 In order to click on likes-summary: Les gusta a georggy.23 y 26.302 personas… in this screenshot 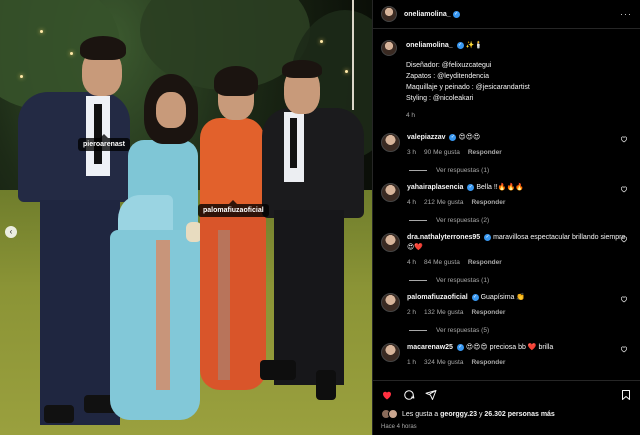, I will do `click(506, 414)`.